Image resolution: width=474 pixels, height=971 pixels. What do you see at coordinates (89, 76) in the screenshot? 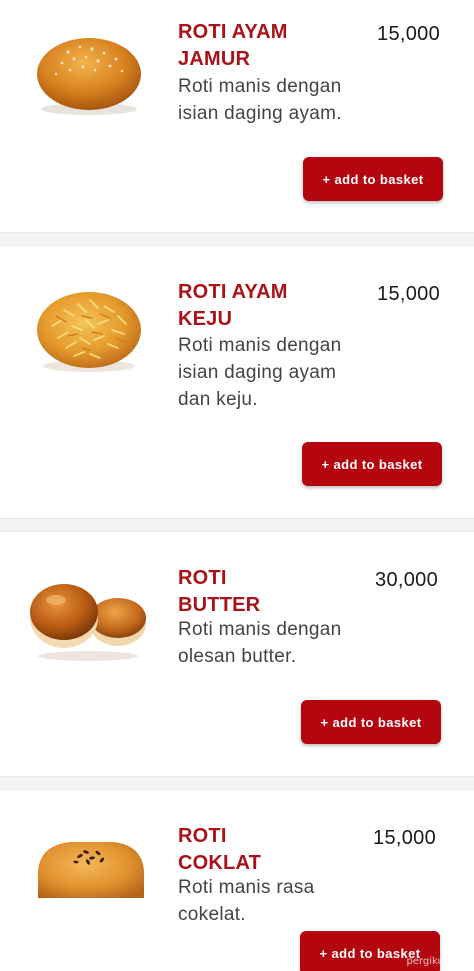
I see `bread-jamur-icon` at bounding box center [89, 76].